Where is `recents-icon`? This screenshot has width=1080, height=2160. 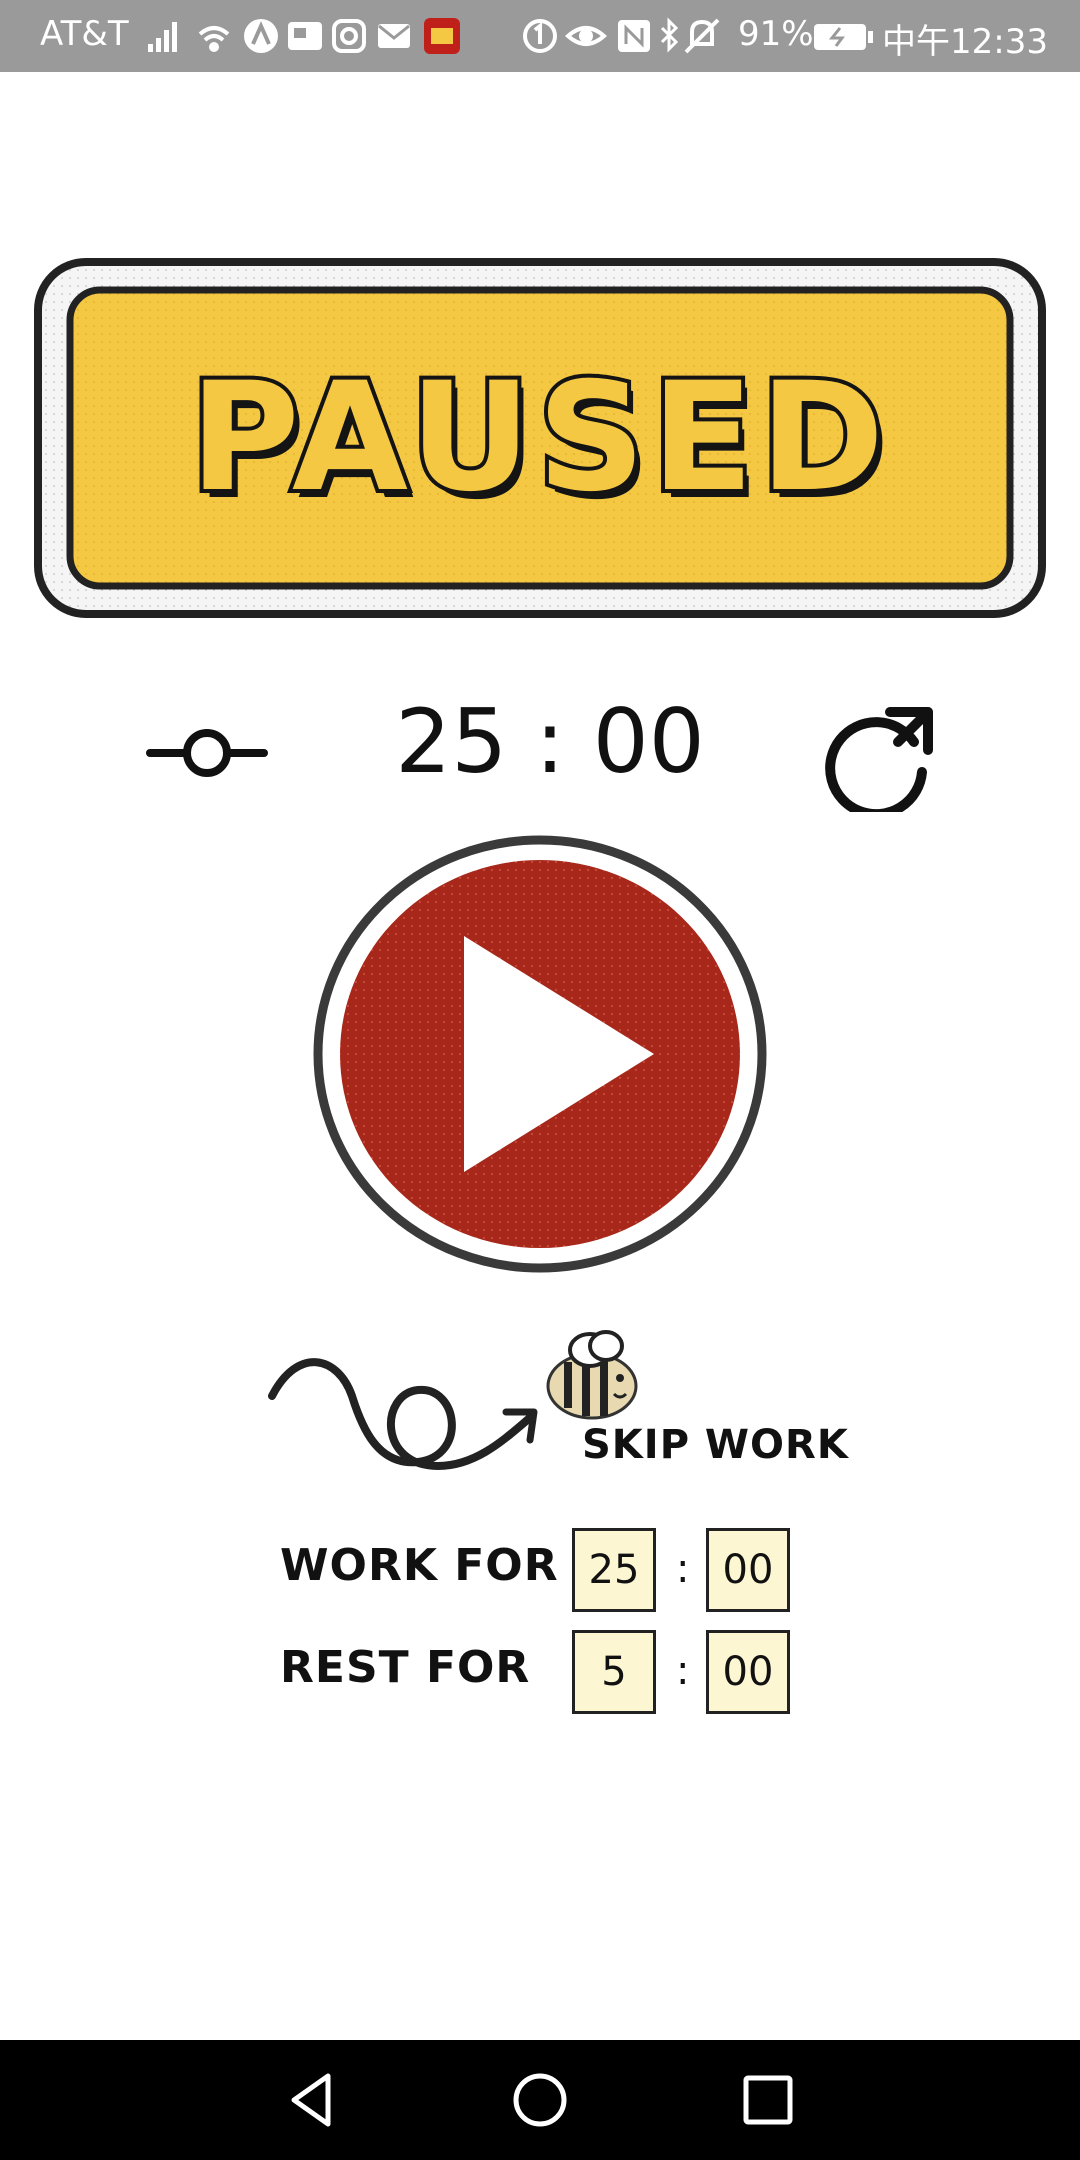 recents-icon is located at coordinates (768, 2100).